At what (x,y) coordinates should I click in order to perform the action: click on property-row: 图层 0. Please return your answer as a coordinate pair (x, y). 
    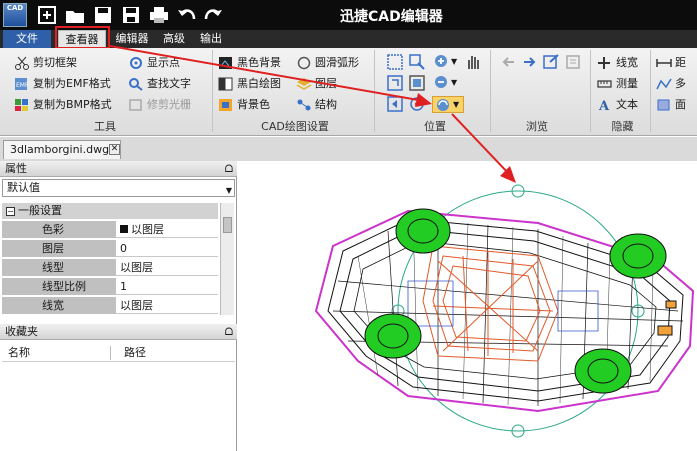
    Looking at the image, I should click on (110, 248).